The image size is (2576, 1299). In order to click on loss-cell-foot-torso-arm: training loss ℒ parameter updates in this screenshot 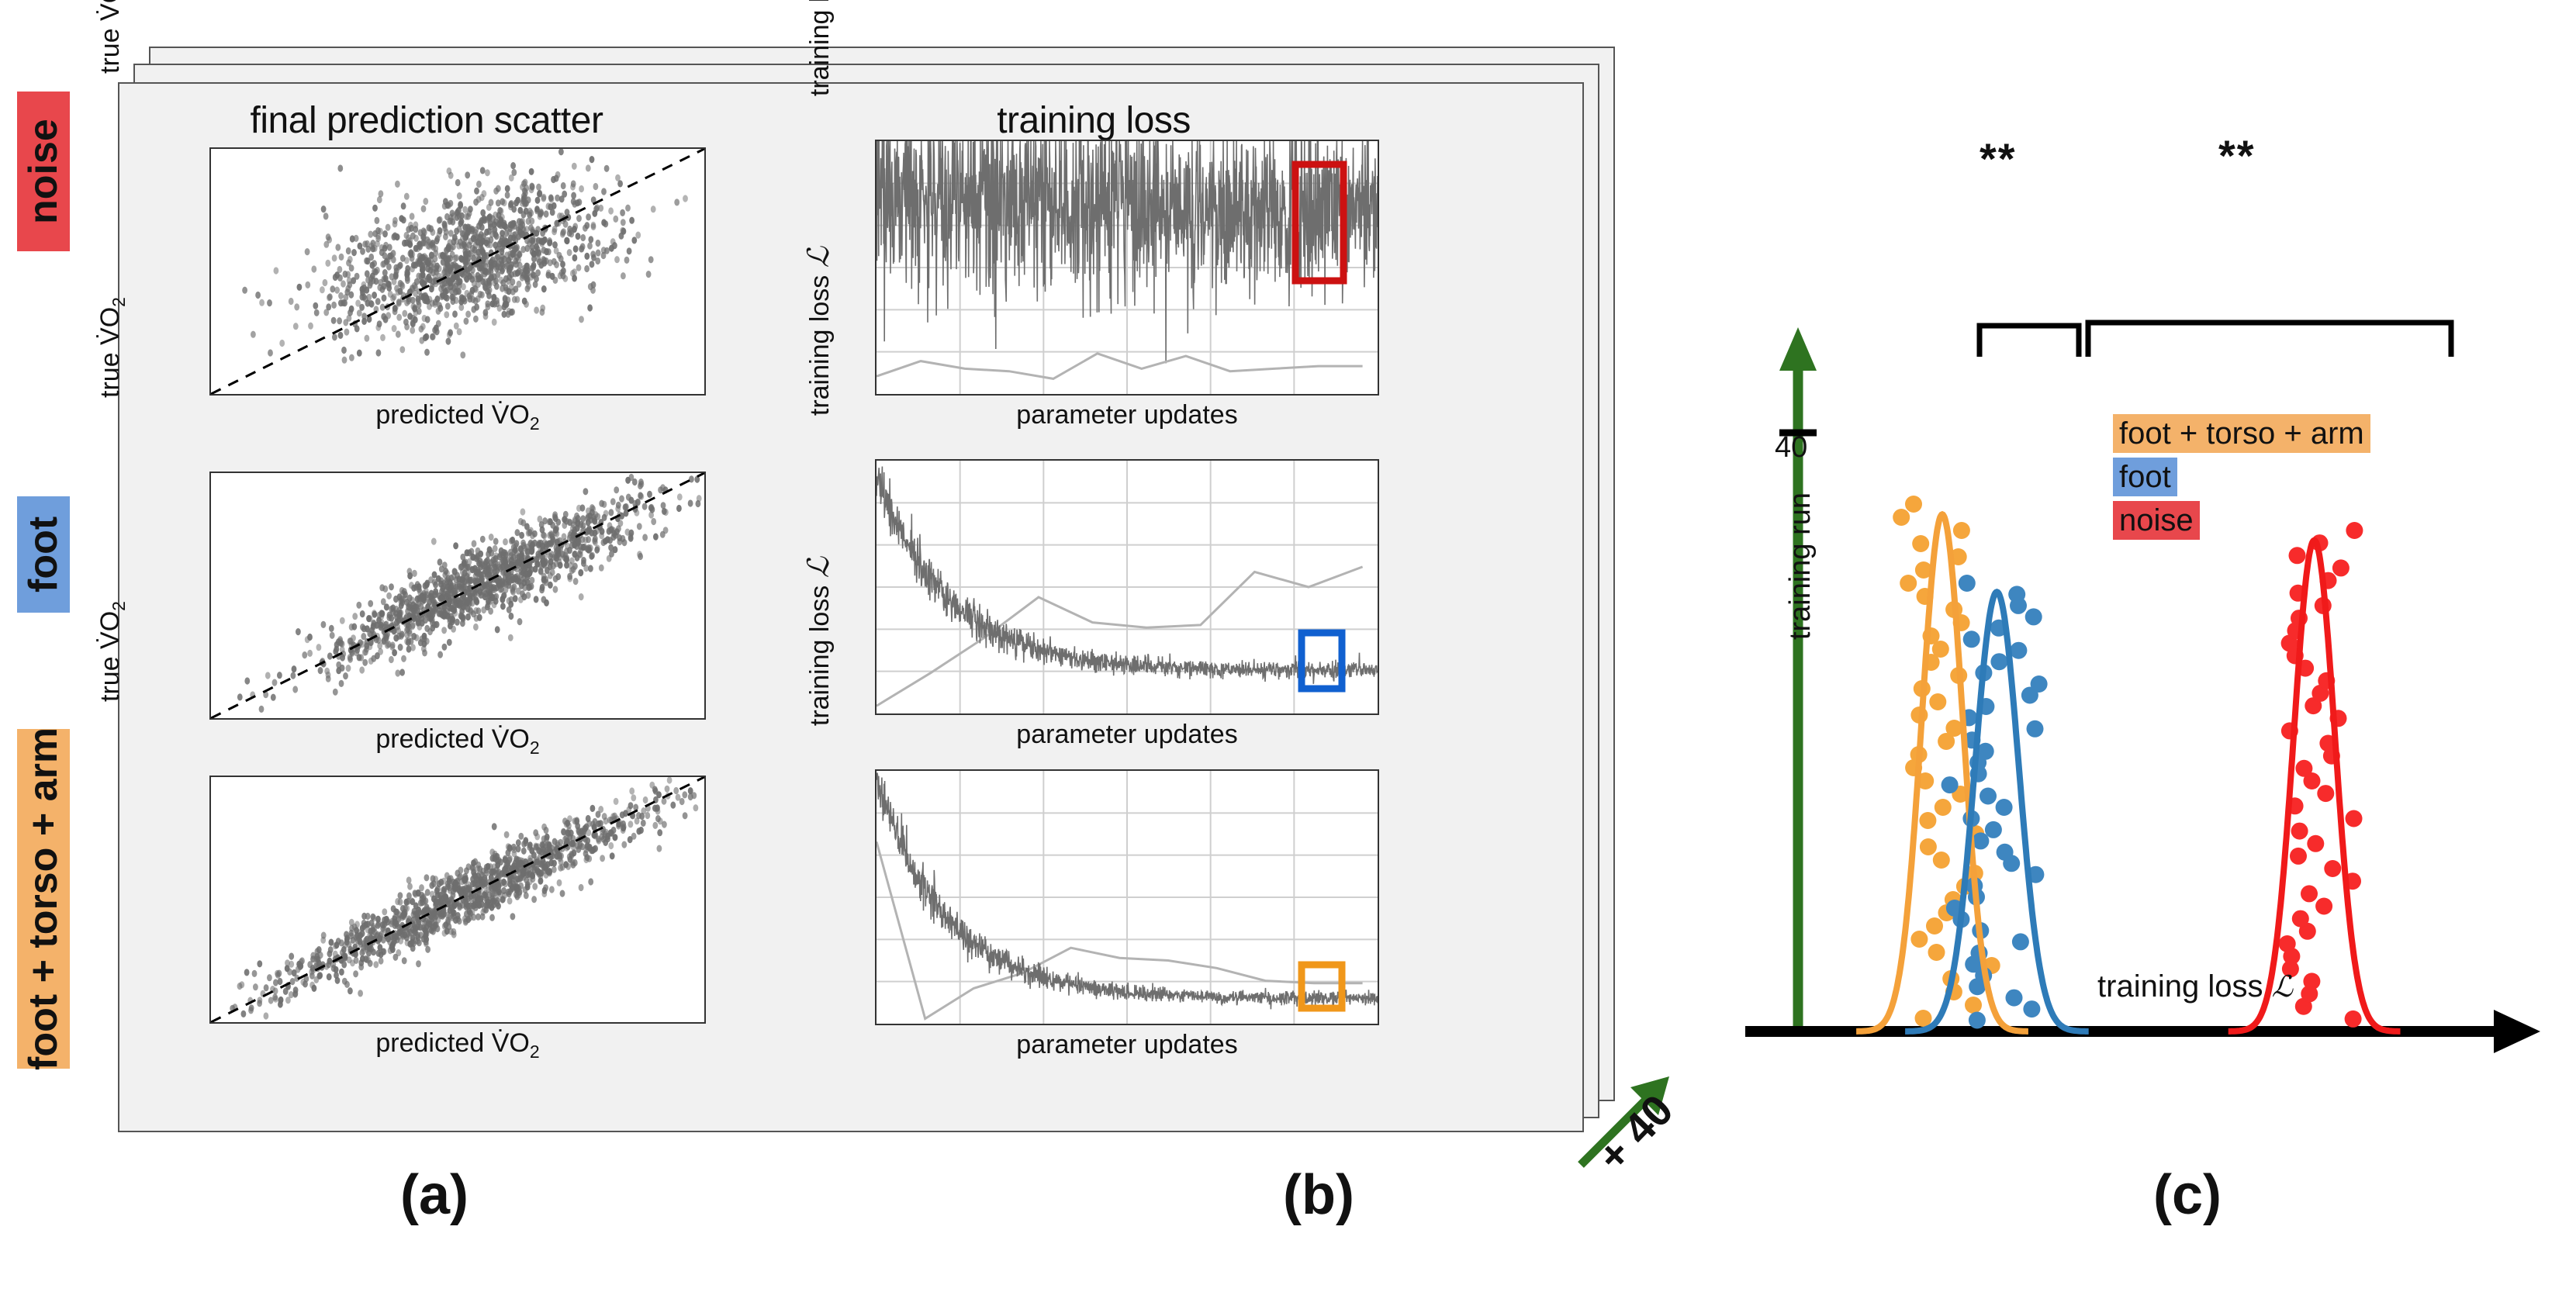, I will do `click(1086, 818)`.